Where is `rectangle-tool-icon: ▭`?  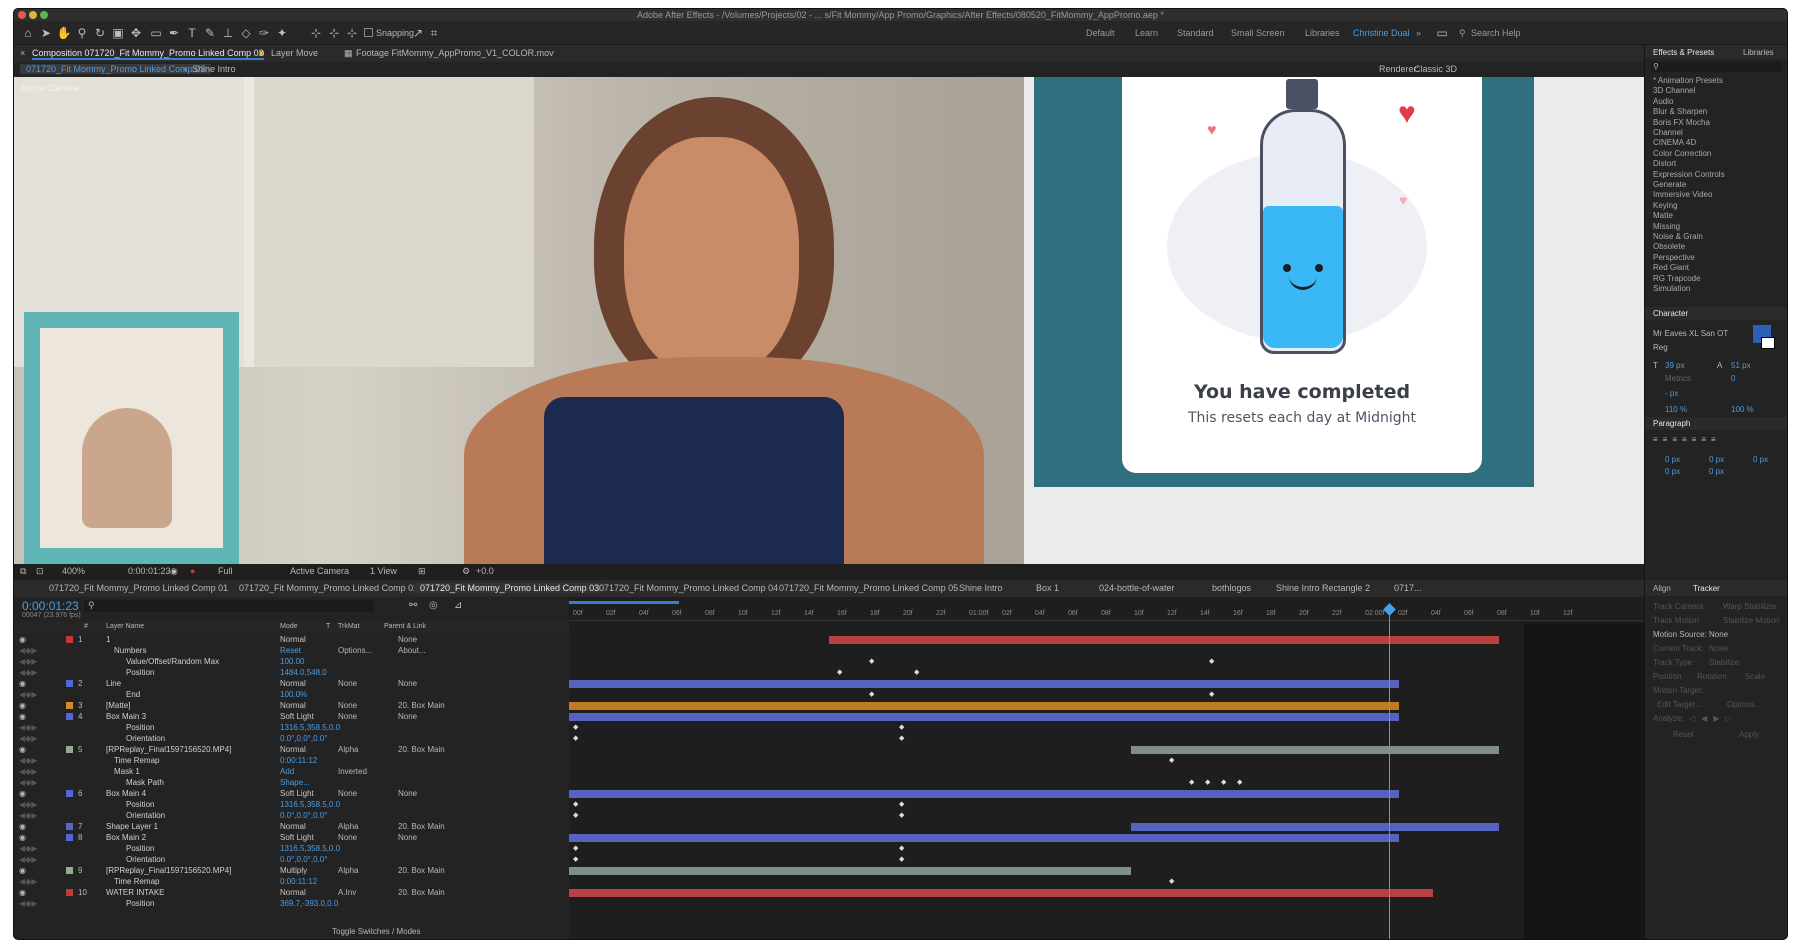 rectangle-tool-icon: ▭ is located at coordinates (156, 33).